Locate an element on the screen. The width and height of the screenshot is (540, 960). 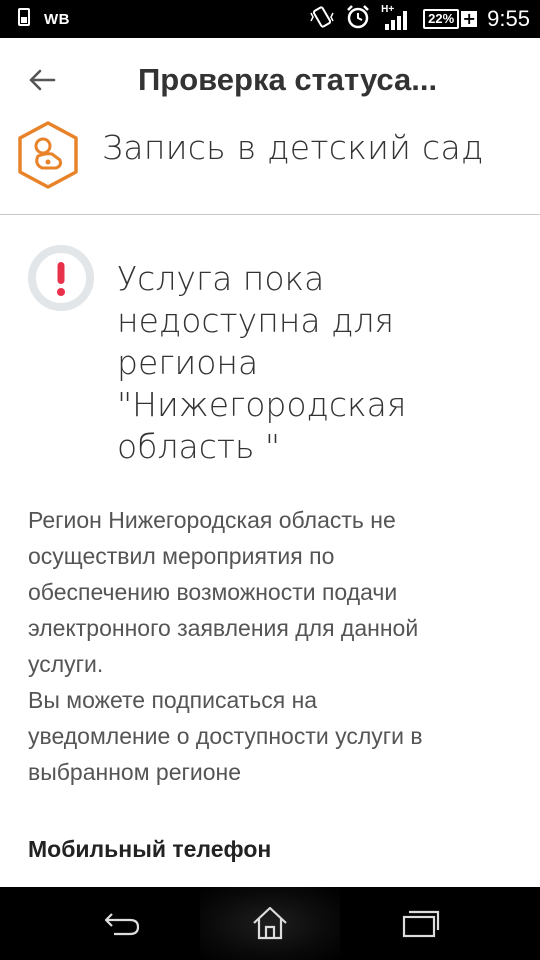
sim-icon is located at coordinates (24, 19).